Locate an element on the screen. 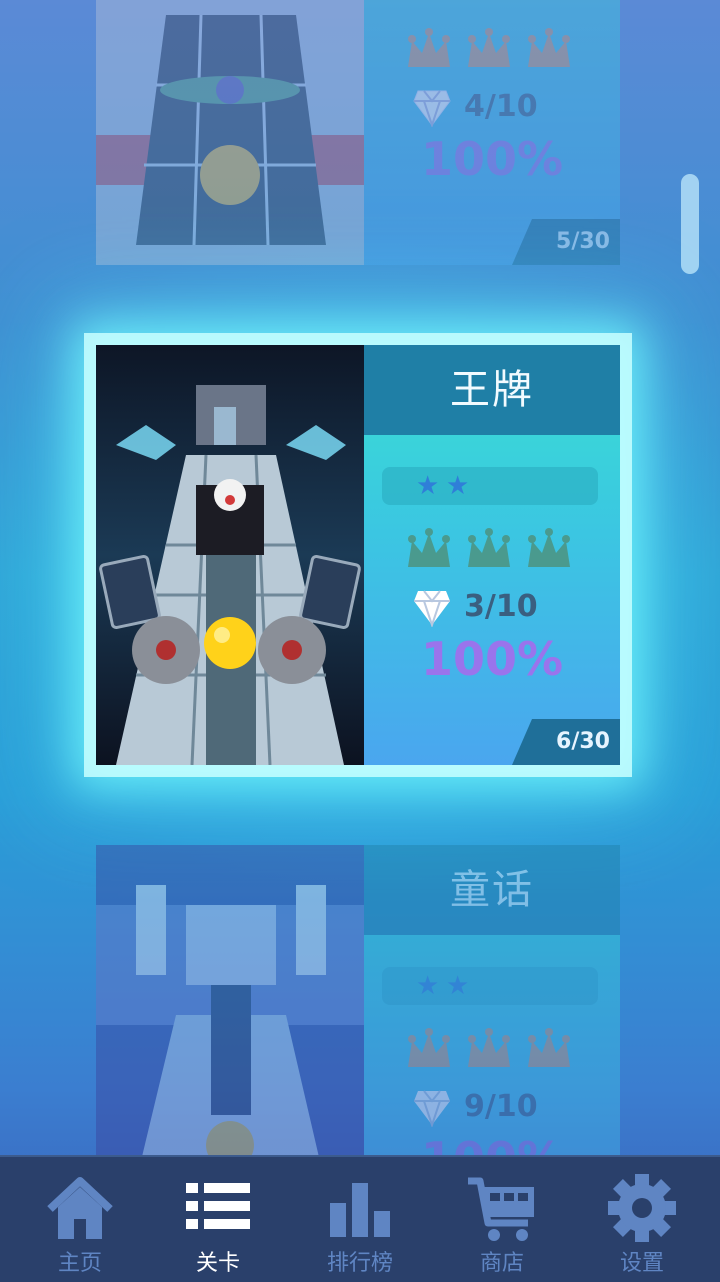 Image resolution: width=720 pixels, height=1282 pixels. level-title: 童话 is located at coordinates (492, 890).